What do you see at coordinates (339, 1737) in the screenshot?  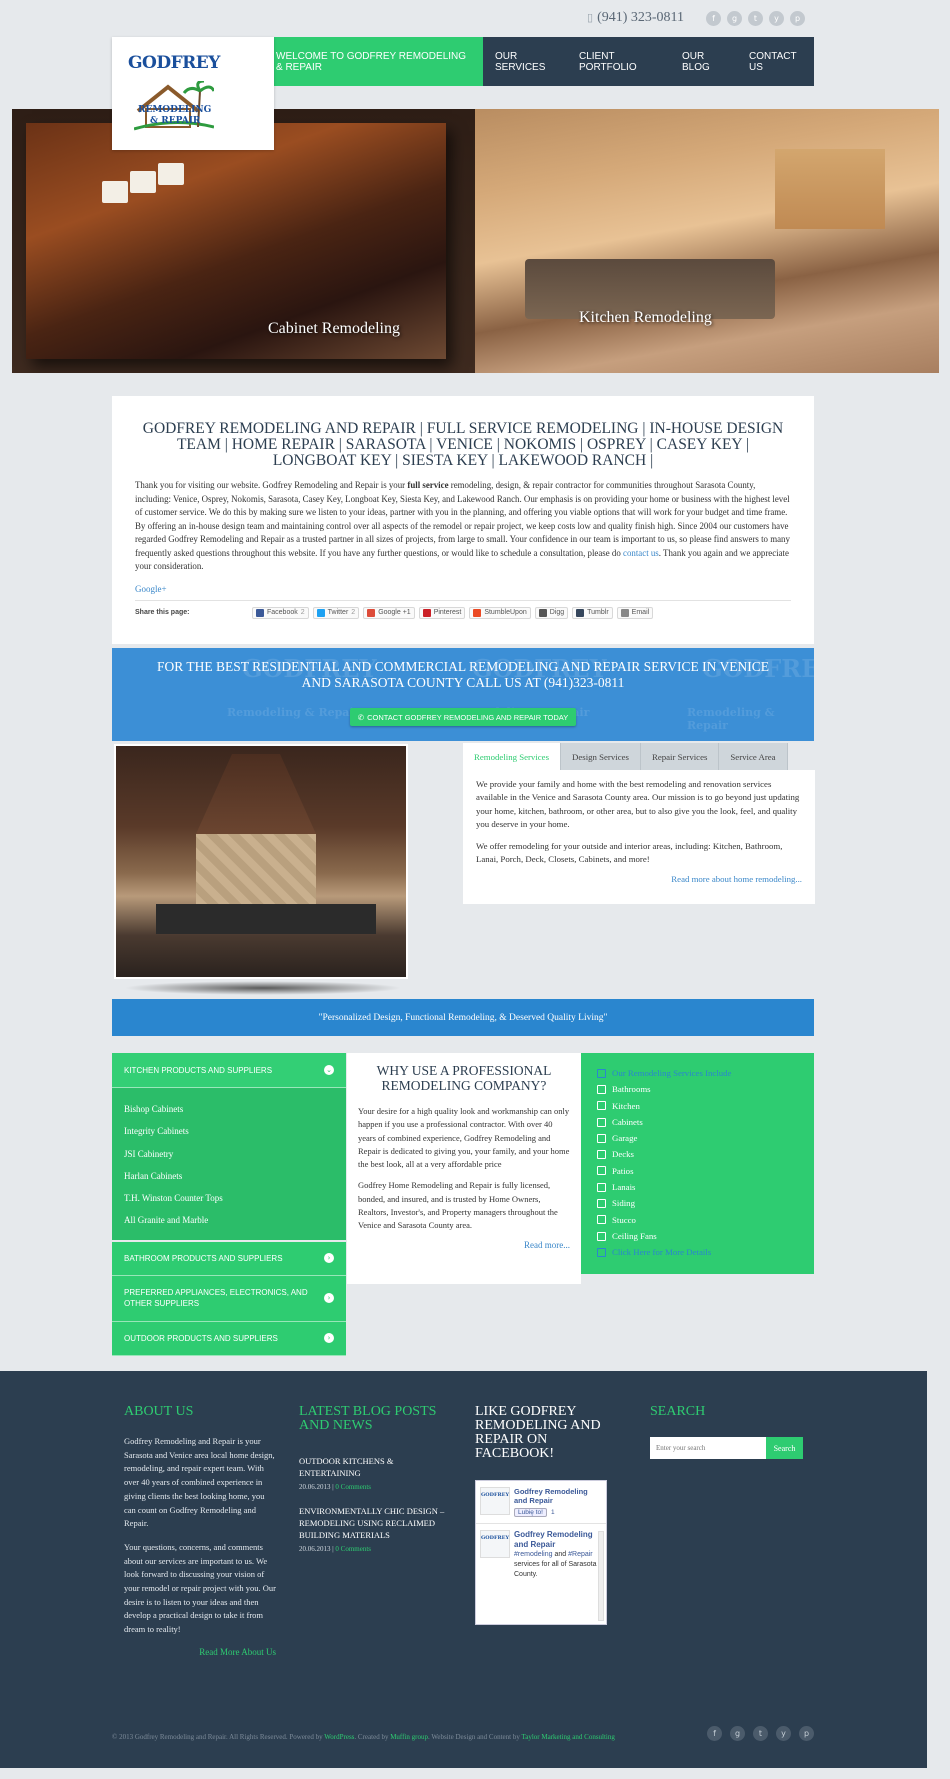 I see `wordpress-link: WordPress` at bounding box center [339, 1737].